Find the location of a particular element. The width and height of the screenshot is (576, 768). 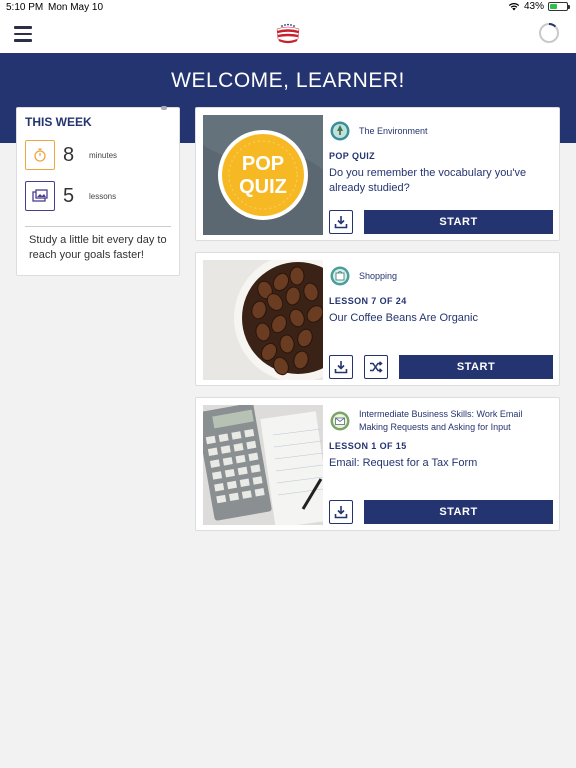

shopping-icon is located at coordinates (340, 276).